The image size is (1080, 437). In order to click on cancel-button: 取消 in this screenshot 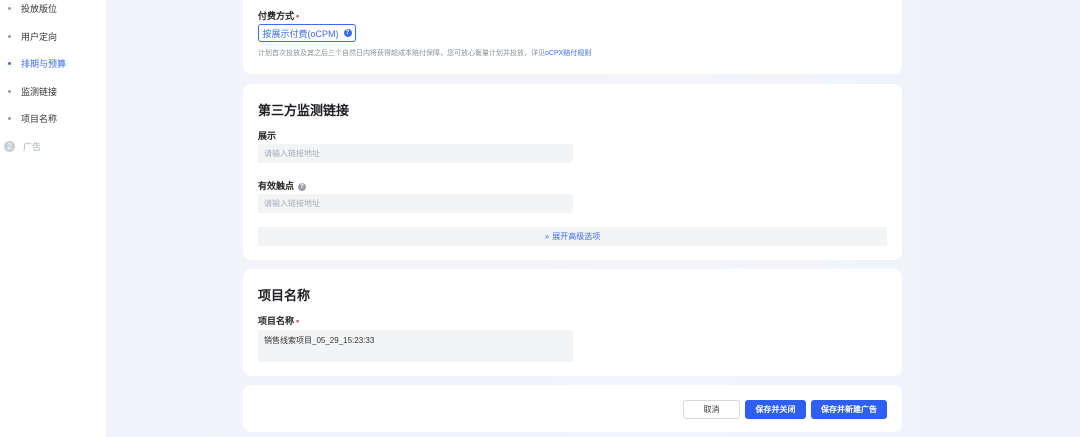, I will do `click(711, 409)`.